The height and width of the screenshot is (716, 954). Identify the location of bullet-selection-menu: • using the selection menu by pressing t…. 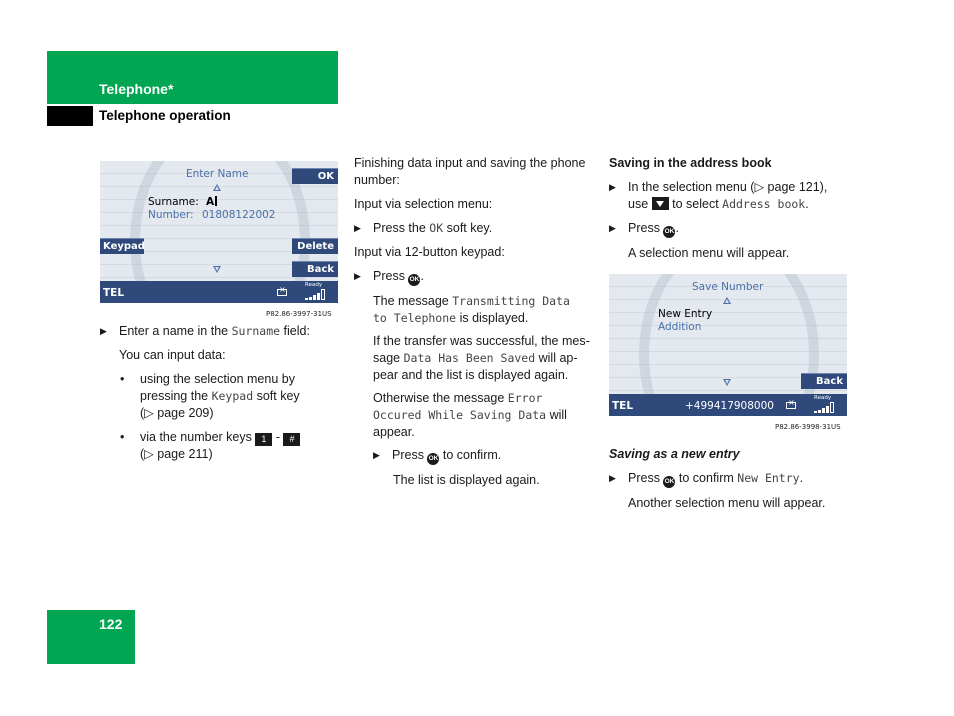
(220, 396).